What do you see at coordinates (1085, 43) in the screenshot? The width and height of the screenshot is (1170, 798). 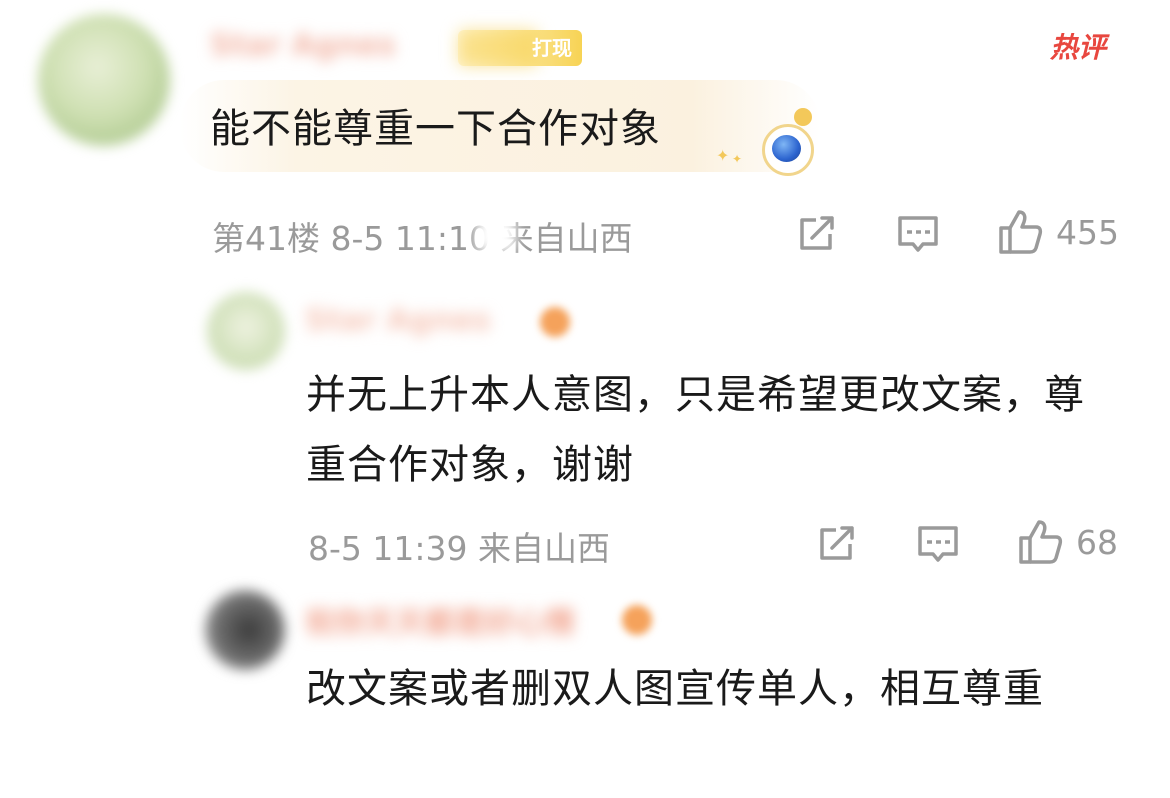 I see `hot-comment-tag: 热评` at bounding box center [1085, 43].